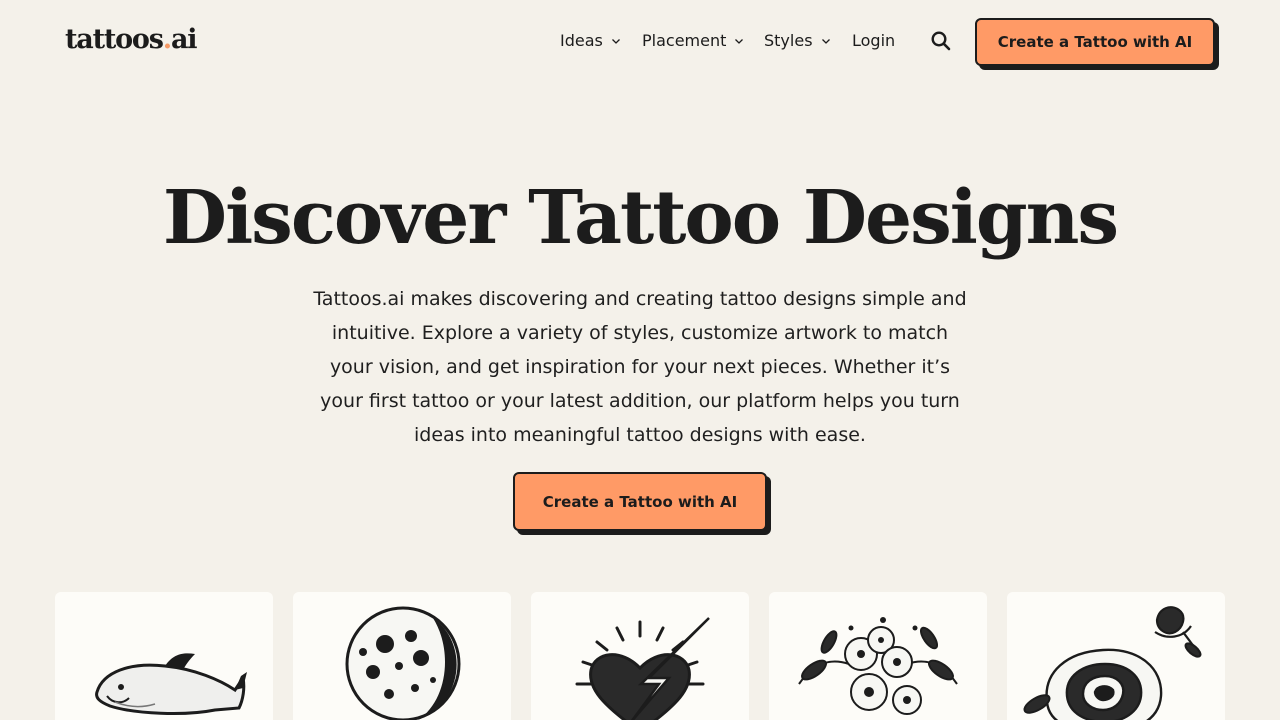 This screenshot has width=1280, height=720. I want to click on nav-styles-label: Styles, so click(788, 40).